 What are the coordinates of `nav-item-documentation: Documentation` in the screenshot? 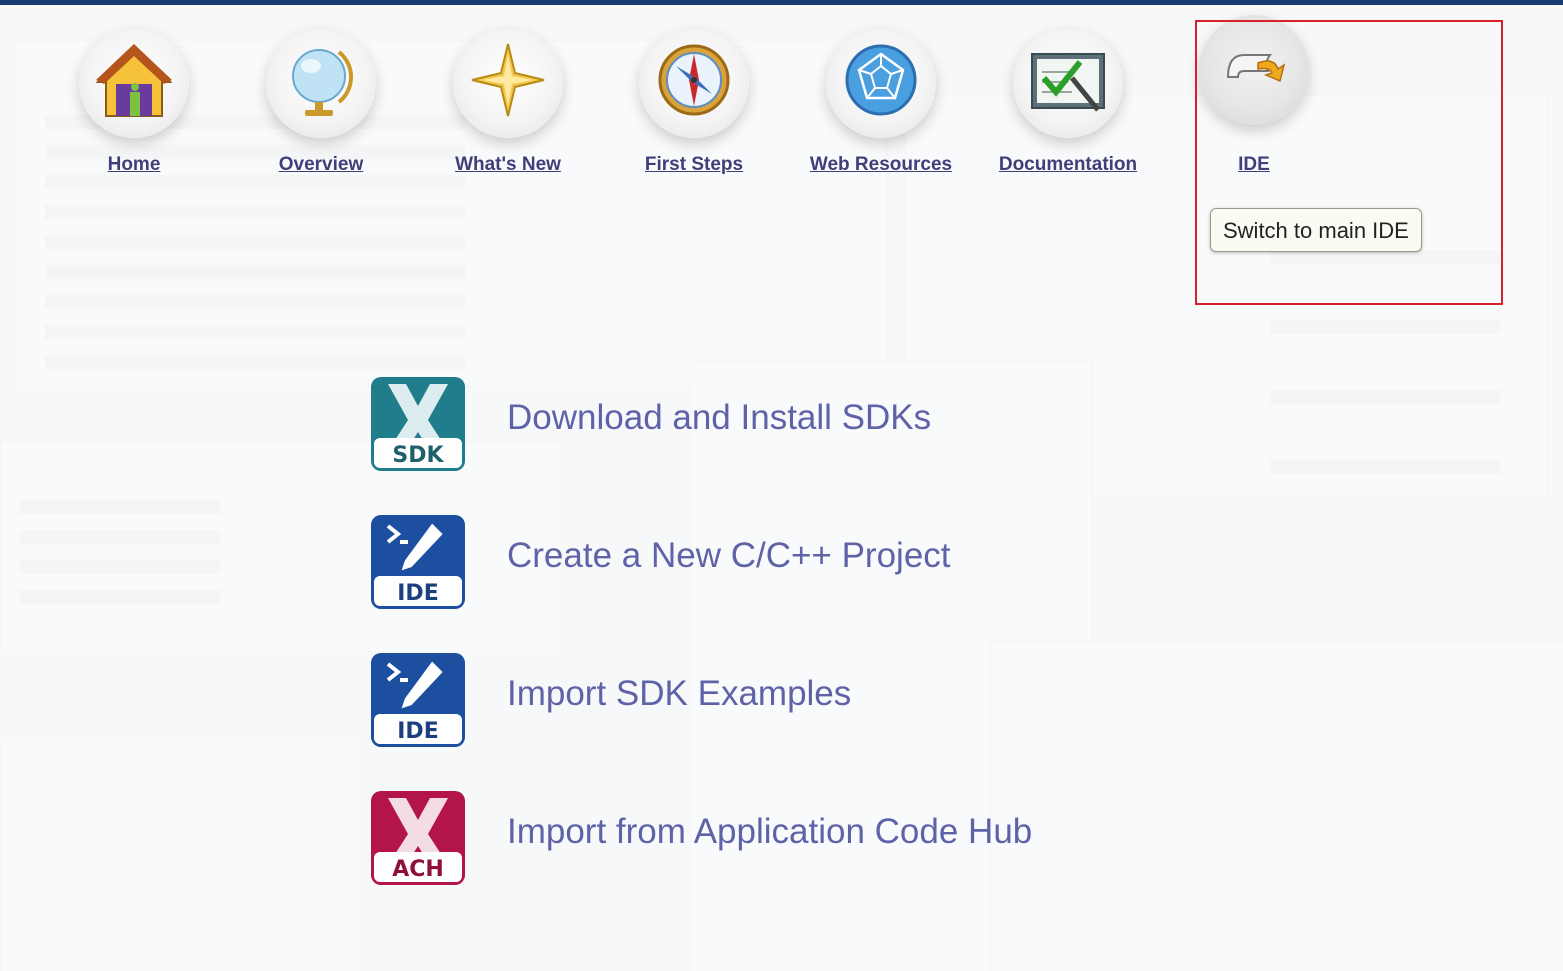 It's located at (1068, 105).